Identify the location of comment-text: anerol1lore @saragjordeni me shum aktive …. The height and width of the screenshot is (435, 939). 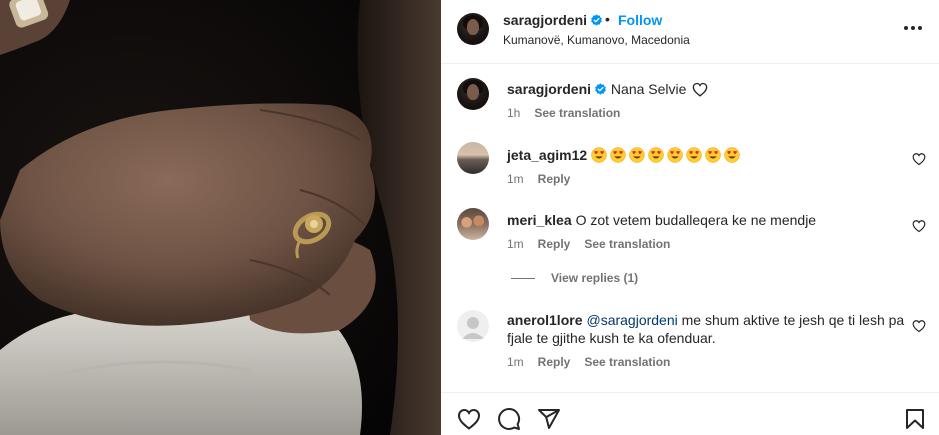
(705, 329).